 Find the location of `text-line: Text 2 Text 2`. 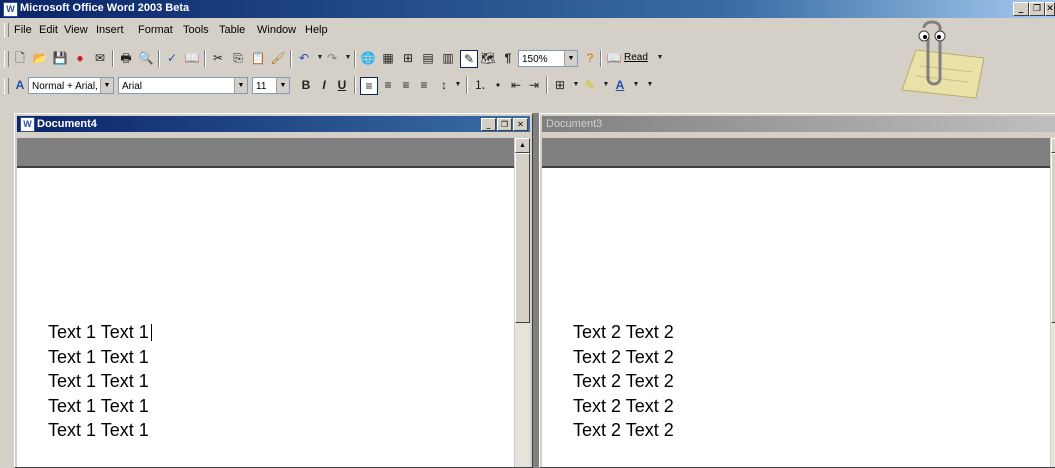

text-line: Text 2 Text 2 is located at coordinates (623, 406).